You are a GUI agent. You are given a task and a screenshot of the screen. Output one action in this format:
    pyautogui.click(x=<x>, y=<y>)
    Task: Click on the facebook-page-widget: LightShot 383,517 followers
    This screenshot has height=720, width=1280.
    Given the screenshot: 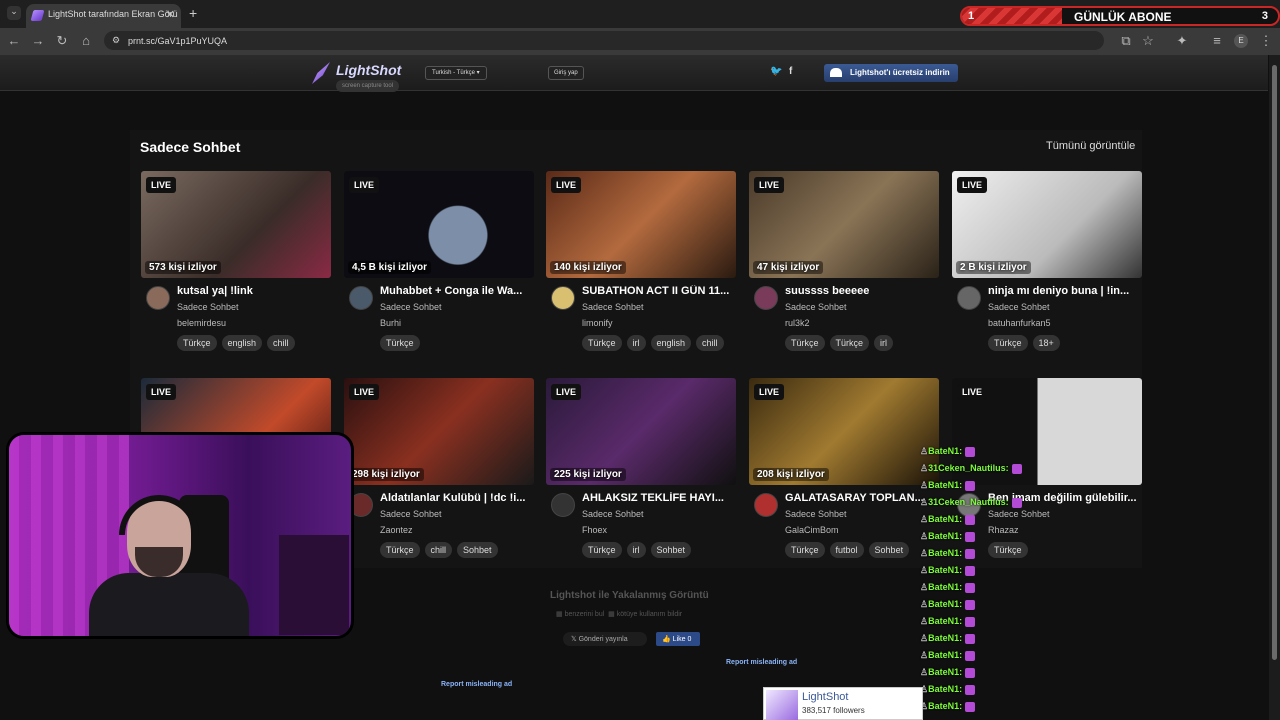 What is the action you would take?
    pyautogui.click(x=843, y=703)
    